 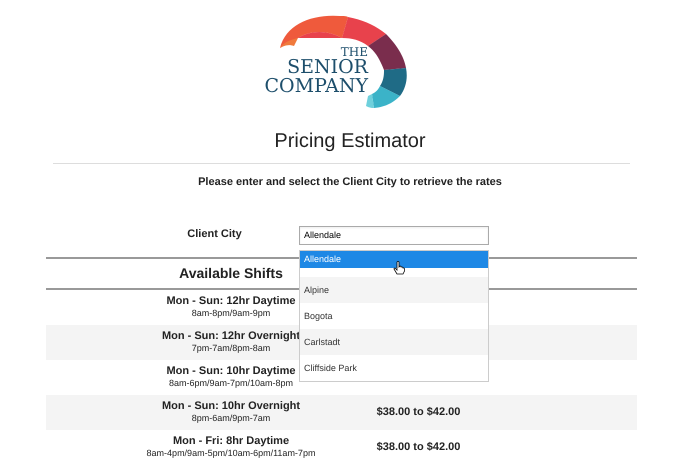 What do you see at coordinates (394, 316) in the screenshot?
I see `suggestion-item: Bogota` at bounding box center [394, 316].